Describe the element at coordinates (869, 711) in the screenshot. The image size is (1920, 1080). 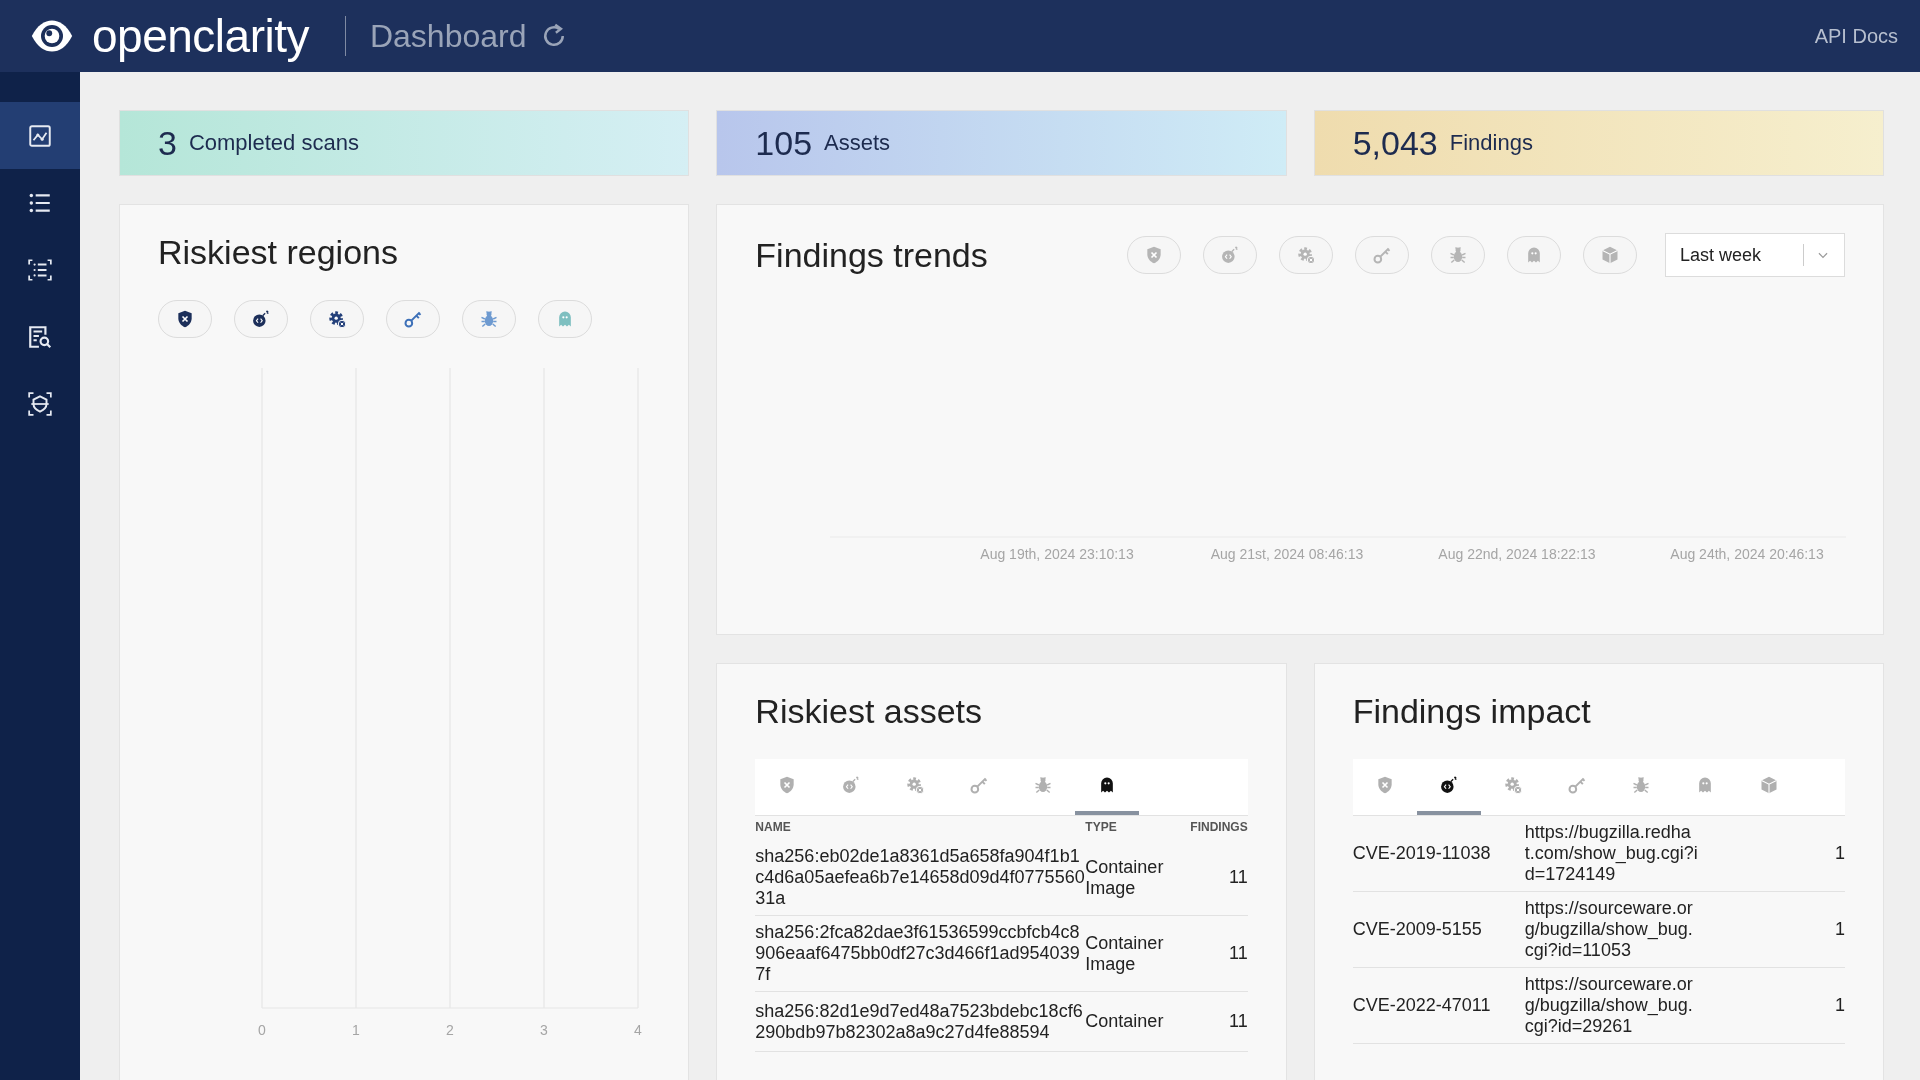
I see `panel-title: Riskiest assets` at that location.